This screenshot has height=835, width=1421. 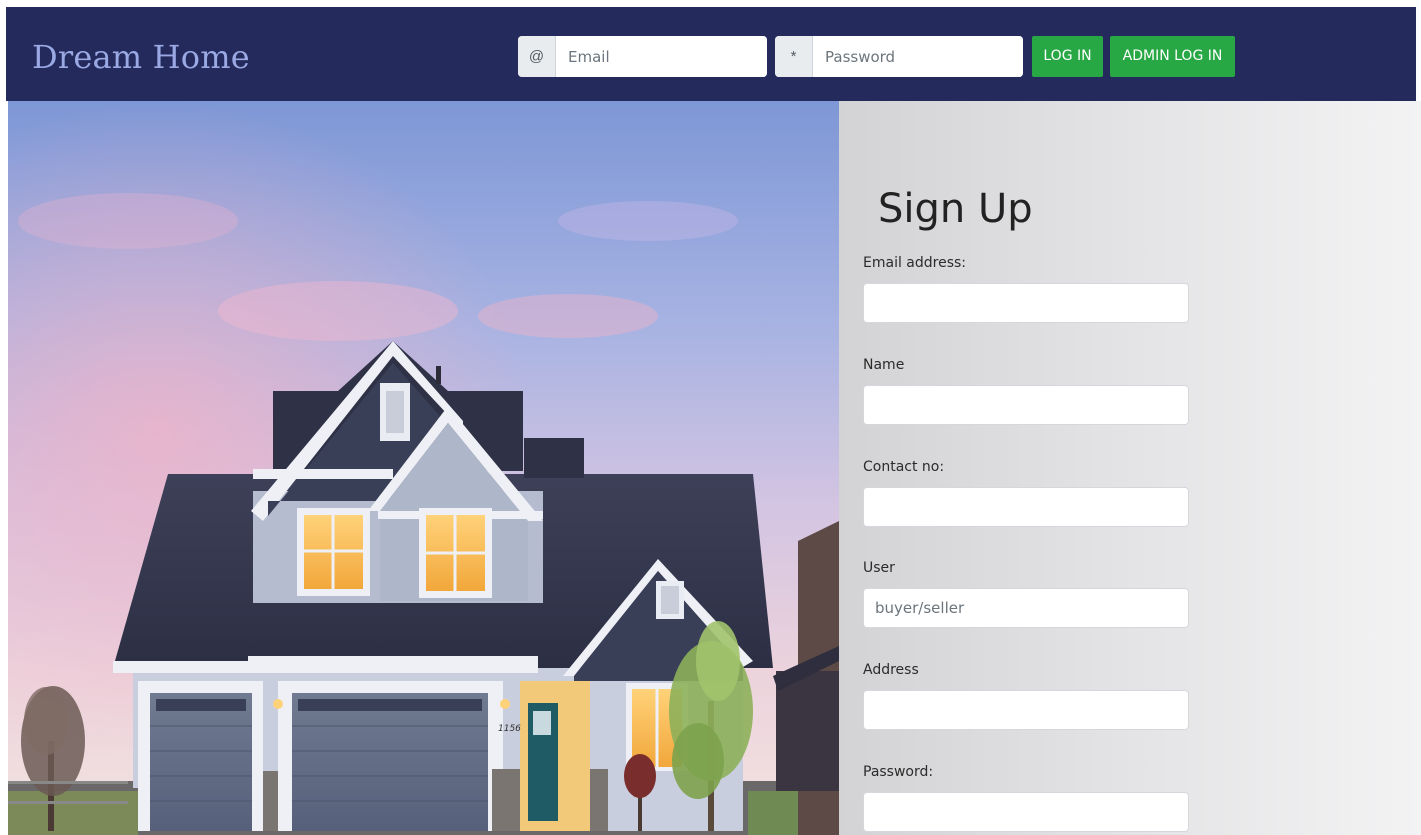 What do you see at coordinates (1026, 608) in the screenshot?
I see `signup-user-input` at bounding box center [1026, 608].